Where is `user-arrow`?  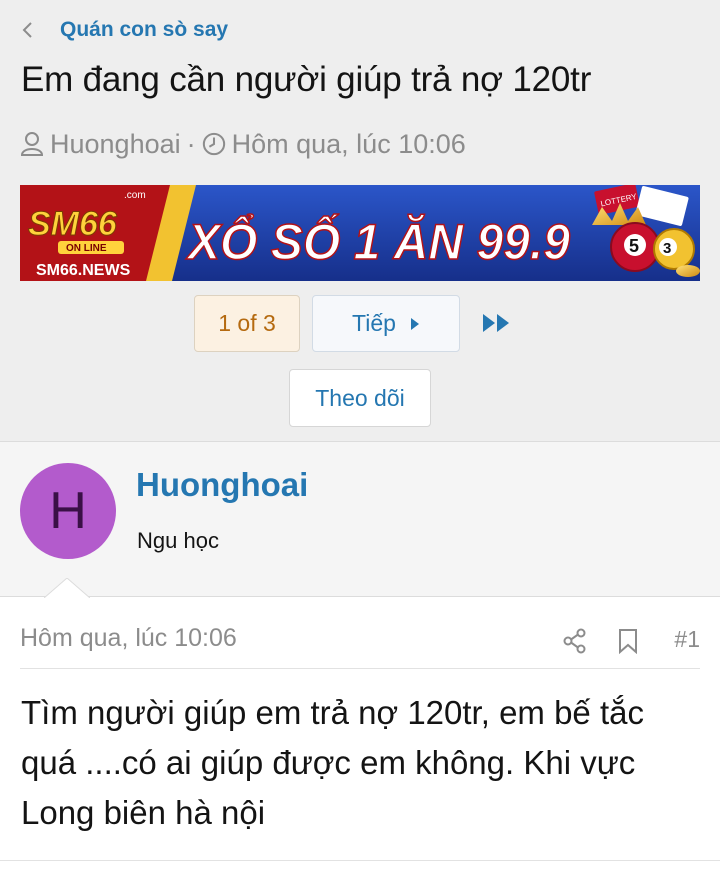 user-arrow is located at coordinates (67, 588).